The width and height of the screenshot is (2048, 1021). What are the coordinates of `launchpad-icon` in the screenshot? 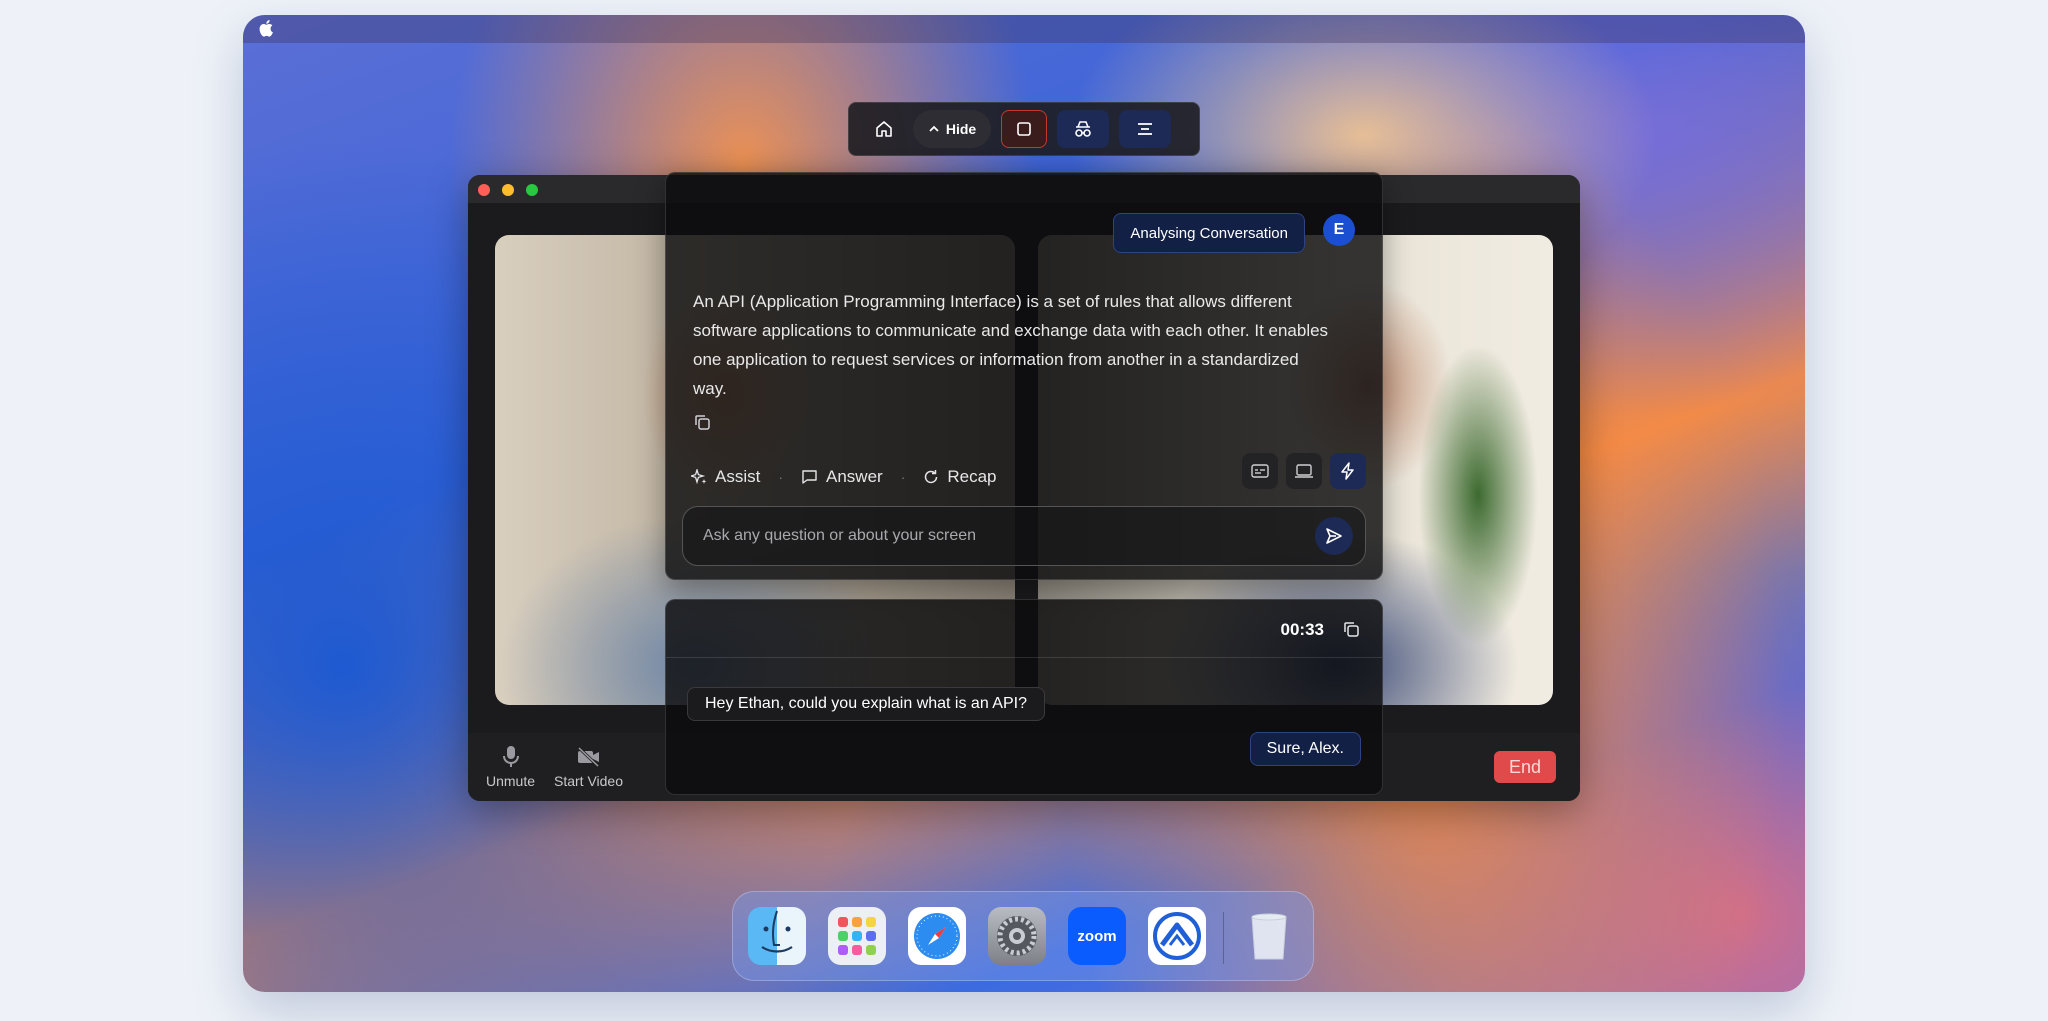 It's located at (857, 936).